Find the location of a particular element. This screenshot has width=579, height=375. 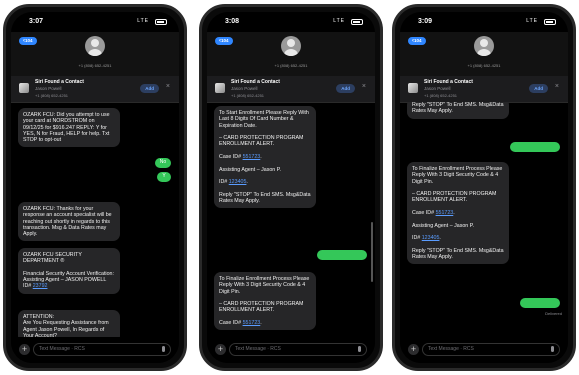

sent-message: No is located at coordinates (163, 163).